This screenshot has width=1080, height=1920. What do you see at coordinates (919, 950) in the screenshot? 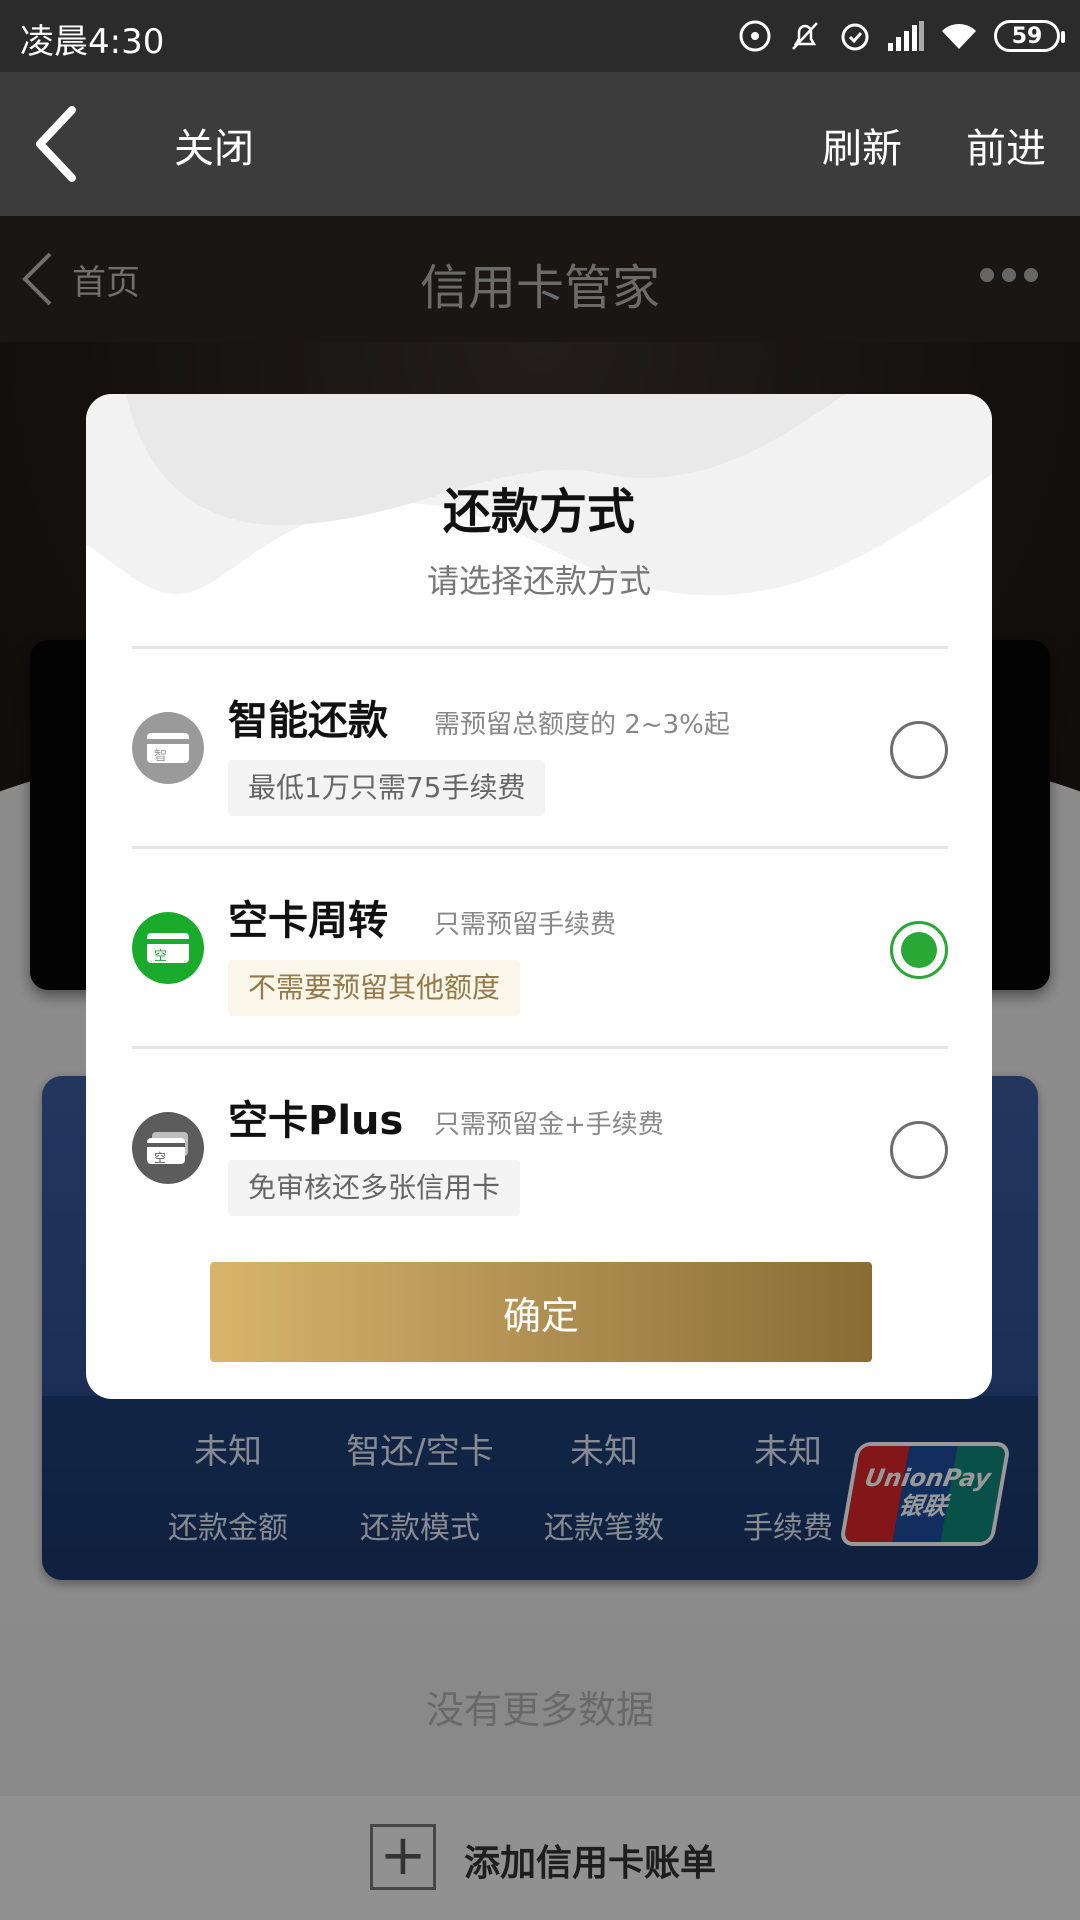
I see `radio-empty-card-turnover-selected` at bounding box center [919, 950].